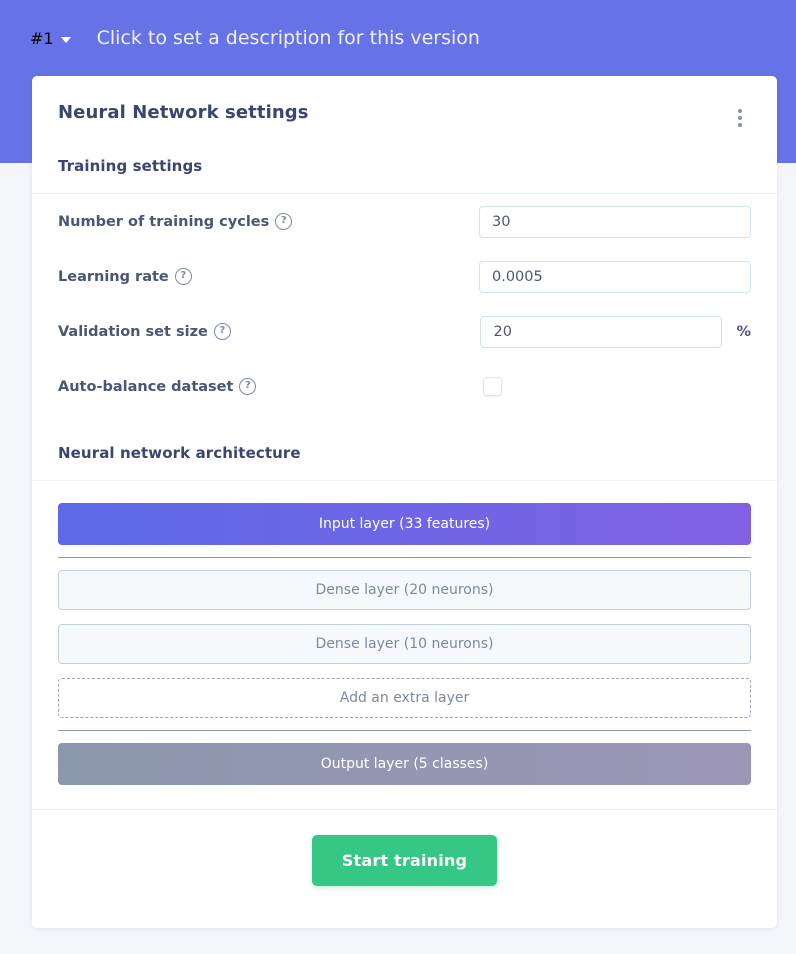 The image size is (796, 954). I want to click on output-layer-block: Output layer (5 classes), so click(404, 764).